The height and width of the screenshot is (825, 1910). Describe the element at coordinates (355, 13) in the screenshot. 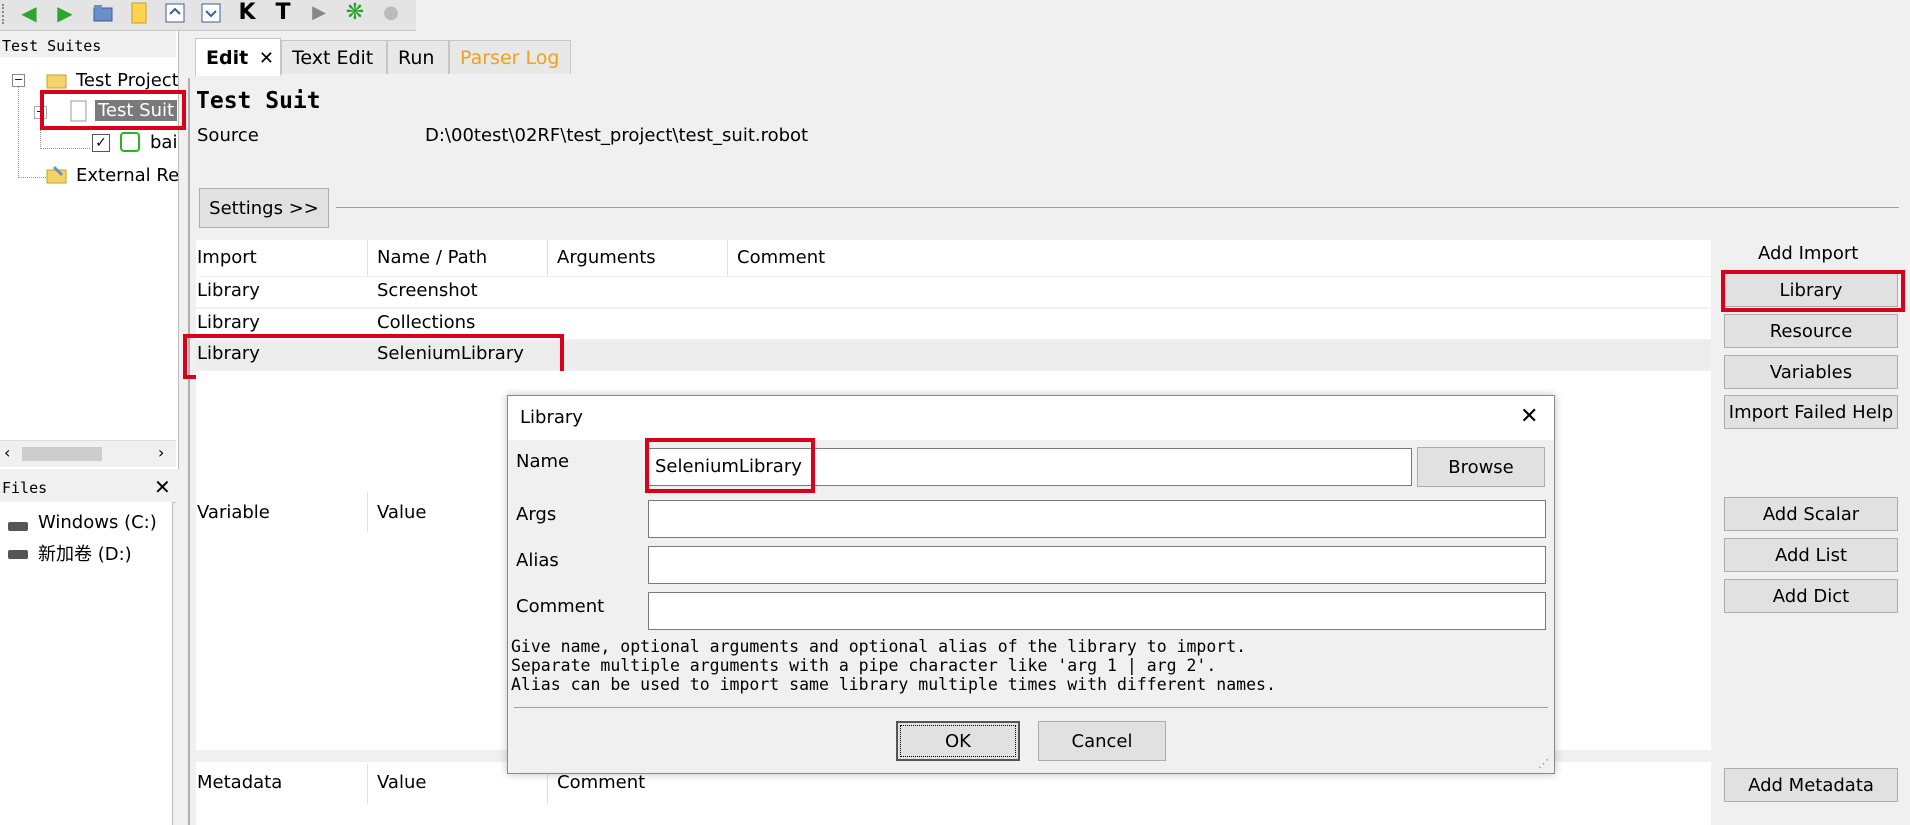

I see `debug-icon: ❋` at that location.